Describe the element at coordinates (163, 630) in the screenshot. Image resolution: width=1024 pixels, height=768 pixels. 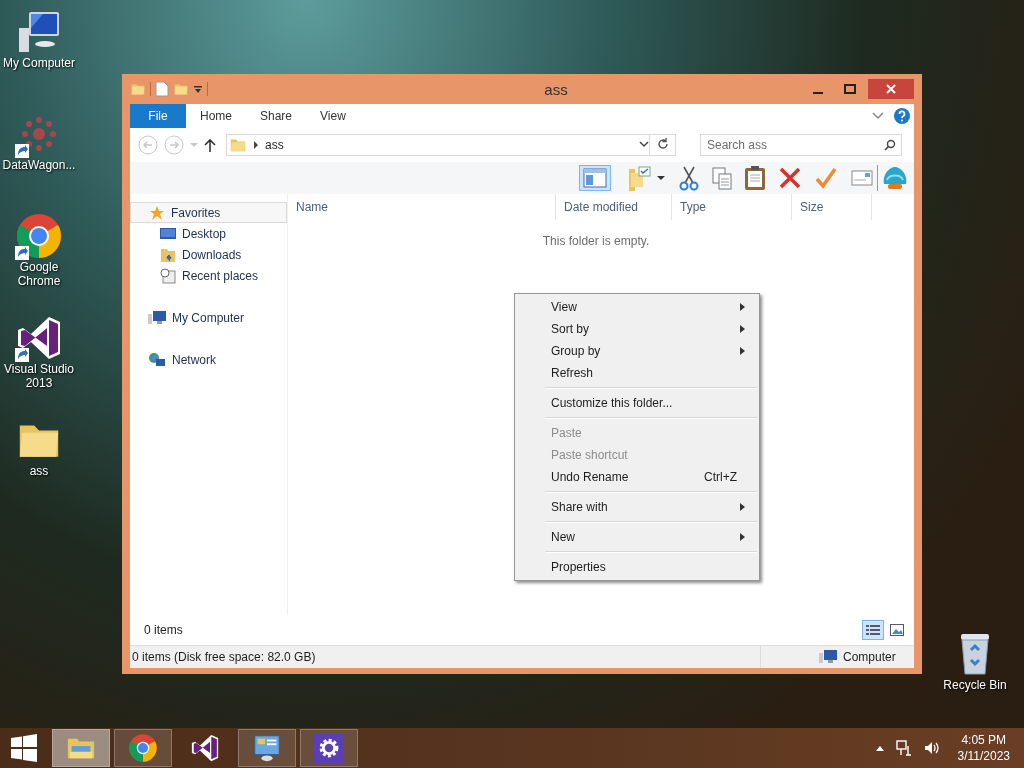
I see `item-count: 0 items` at that location.